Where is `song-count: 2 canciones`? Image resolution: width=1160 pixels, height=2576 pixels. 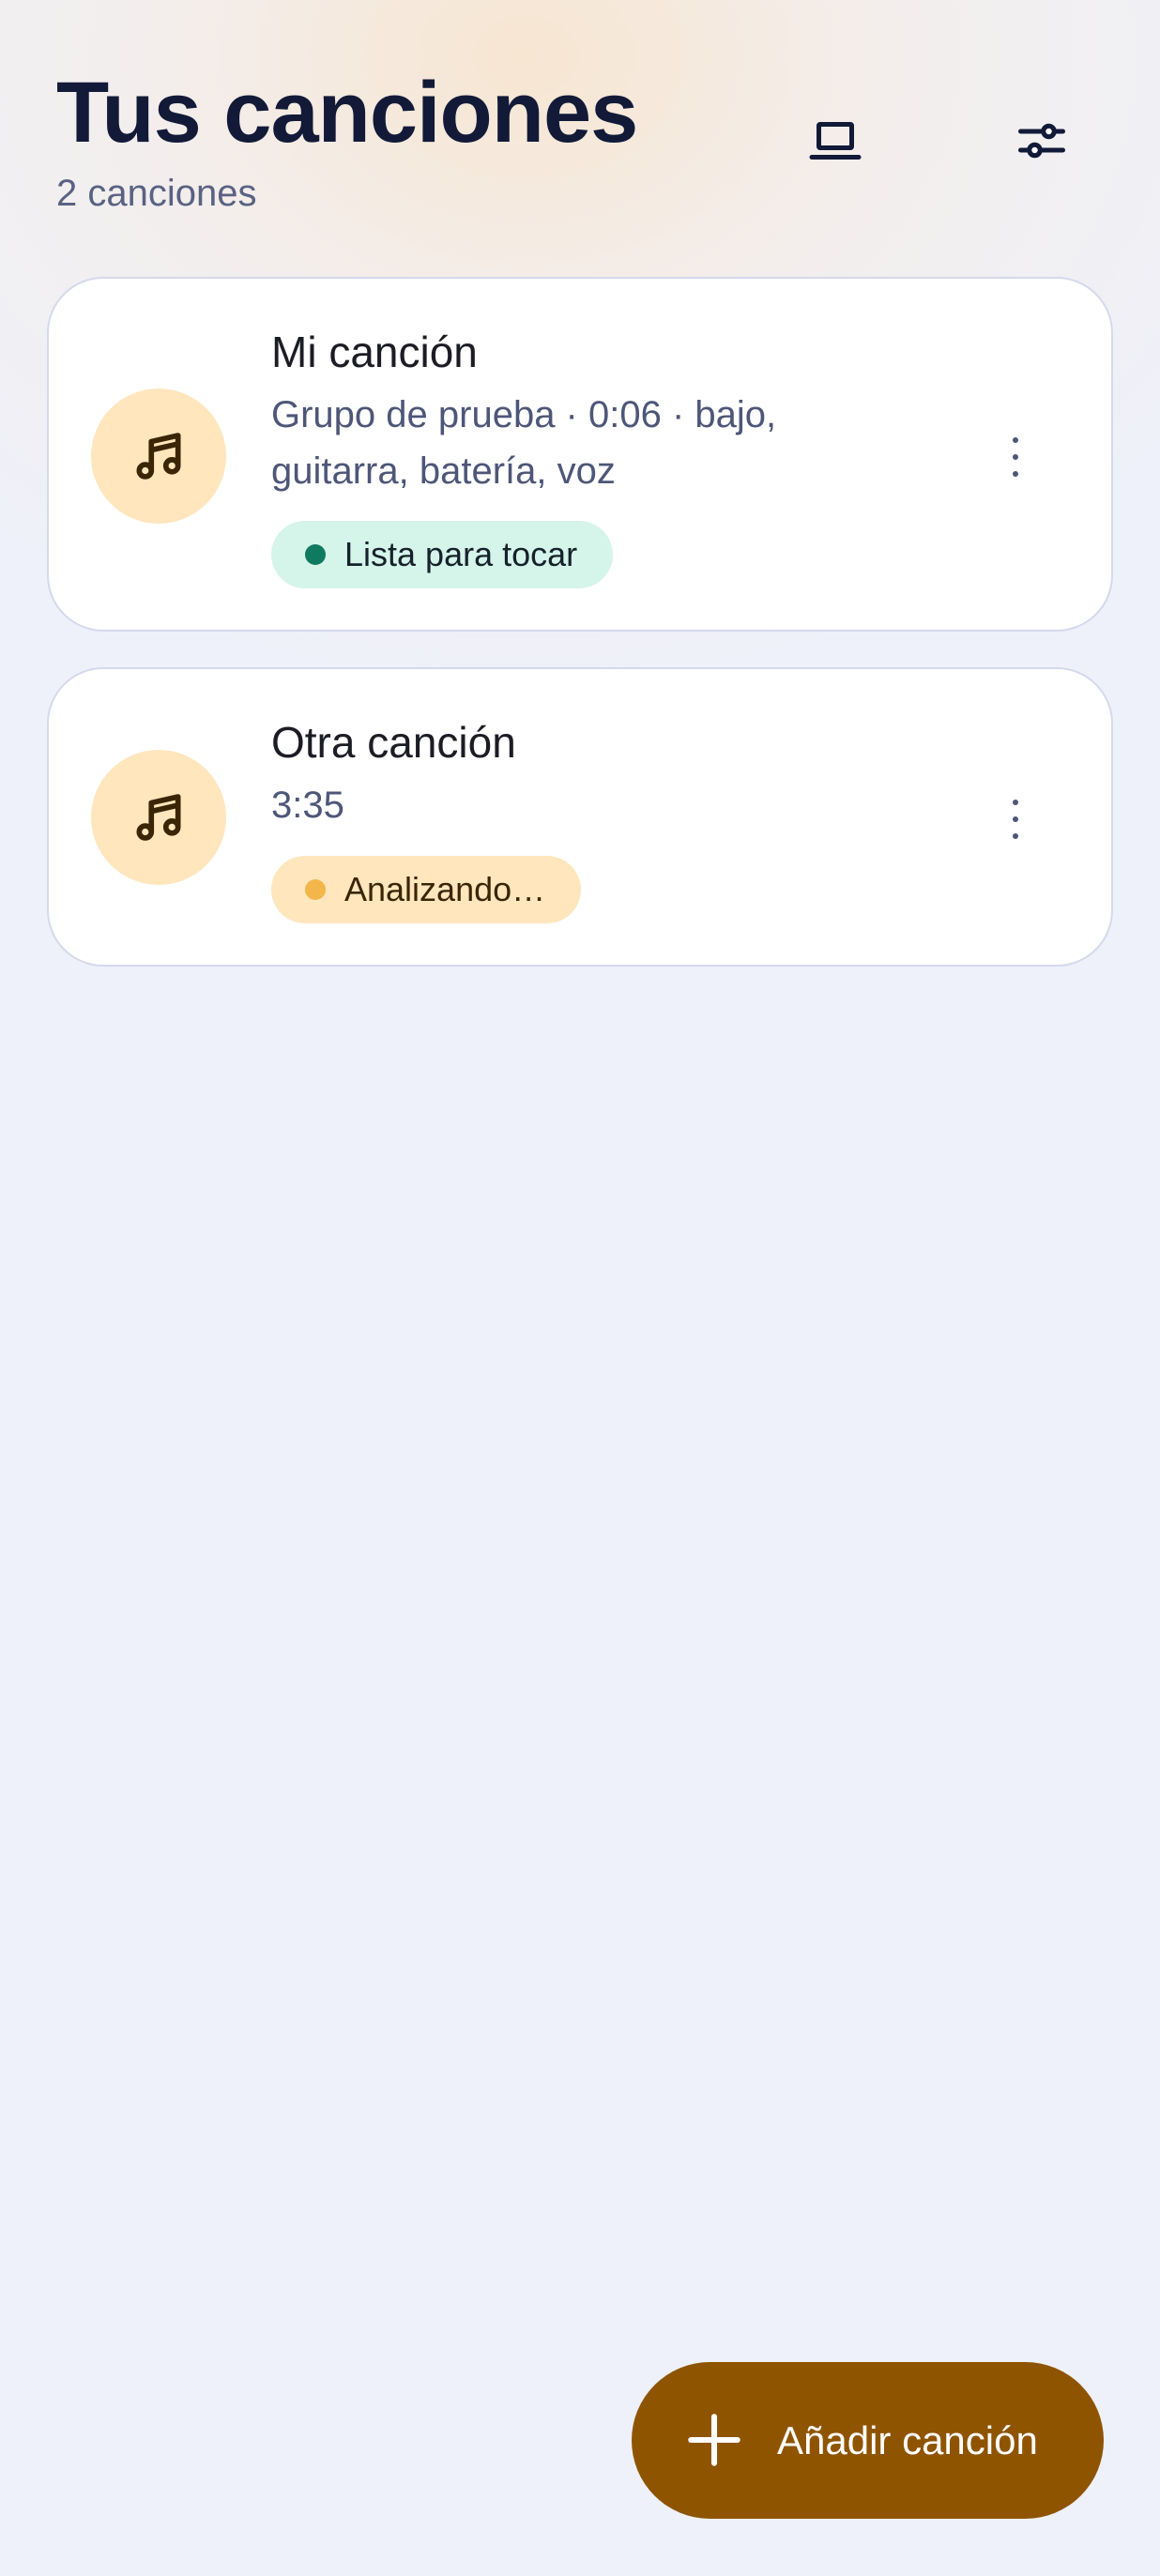 song-count: 2 canciones is located at coordinates (156, 193).